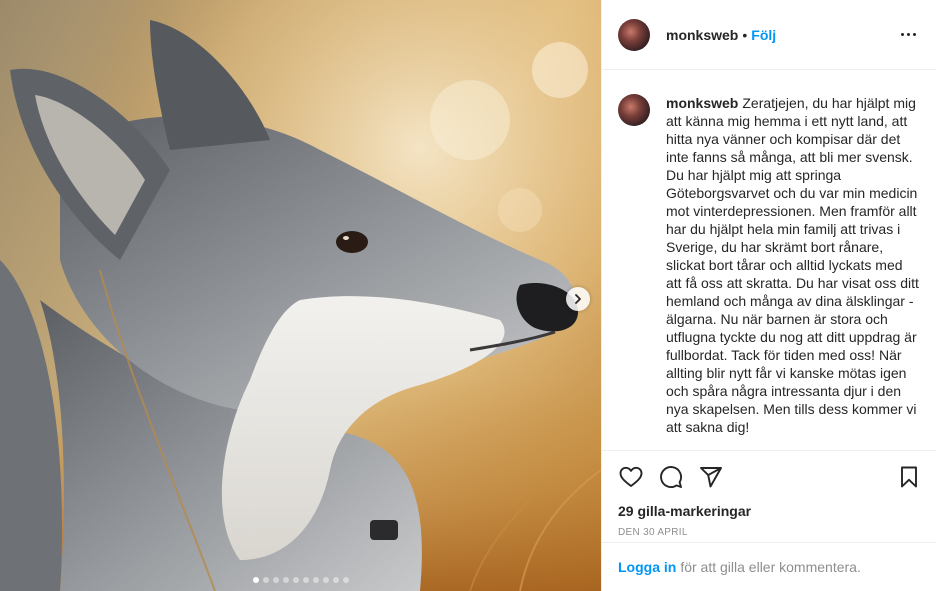  What do you see at coordinates (763, 35) in the screenshot?
I see `follow-button: Följ` at bounding box center [763, 35].